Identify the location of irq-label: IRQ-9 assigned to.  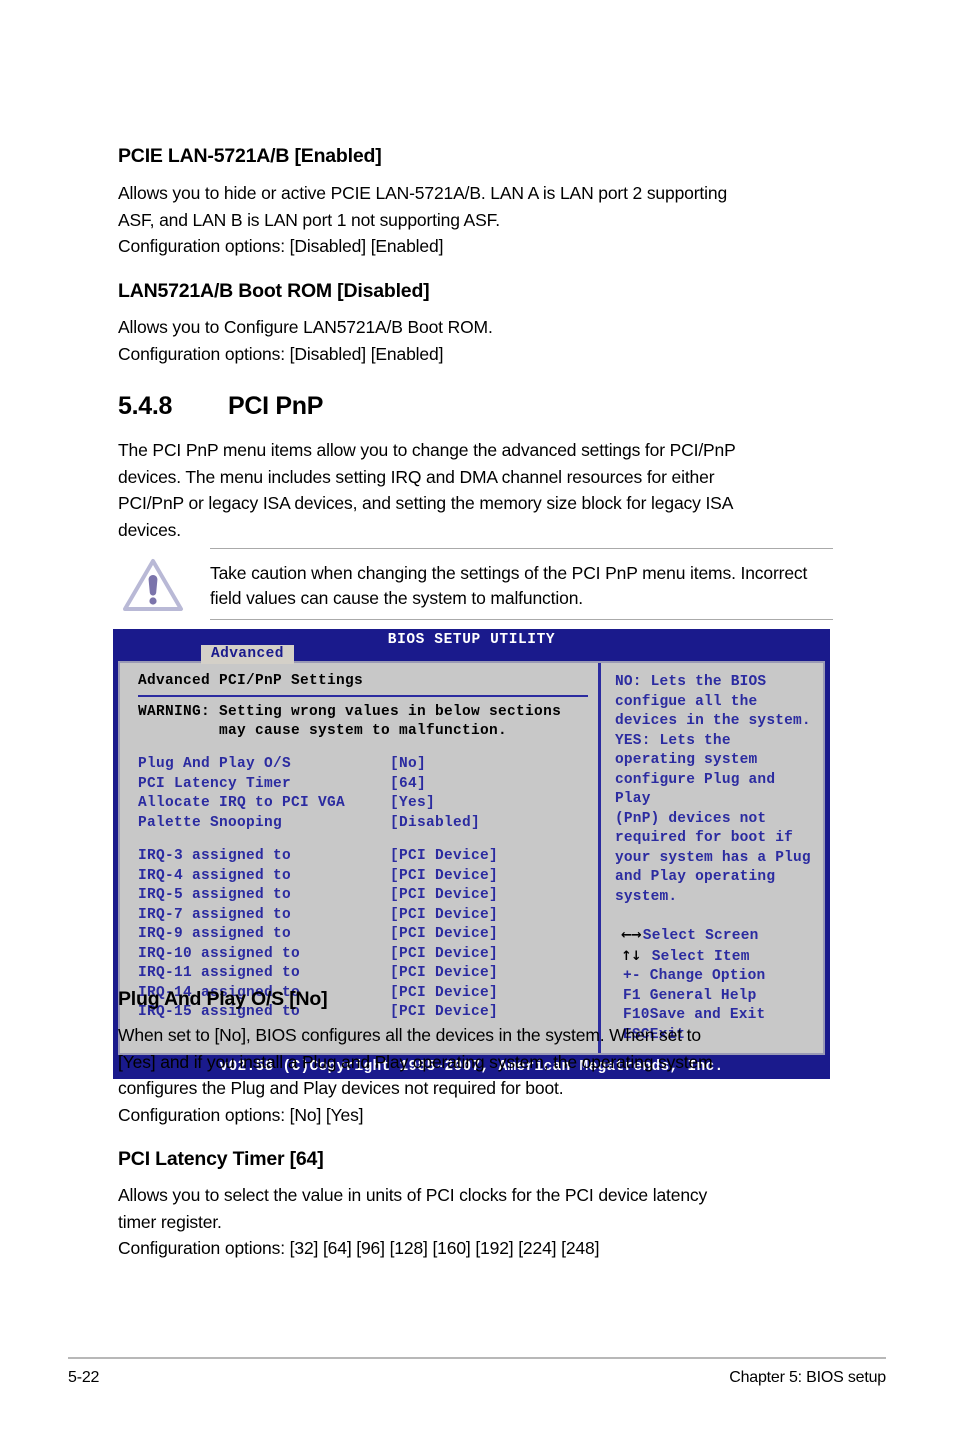
(215, 934).